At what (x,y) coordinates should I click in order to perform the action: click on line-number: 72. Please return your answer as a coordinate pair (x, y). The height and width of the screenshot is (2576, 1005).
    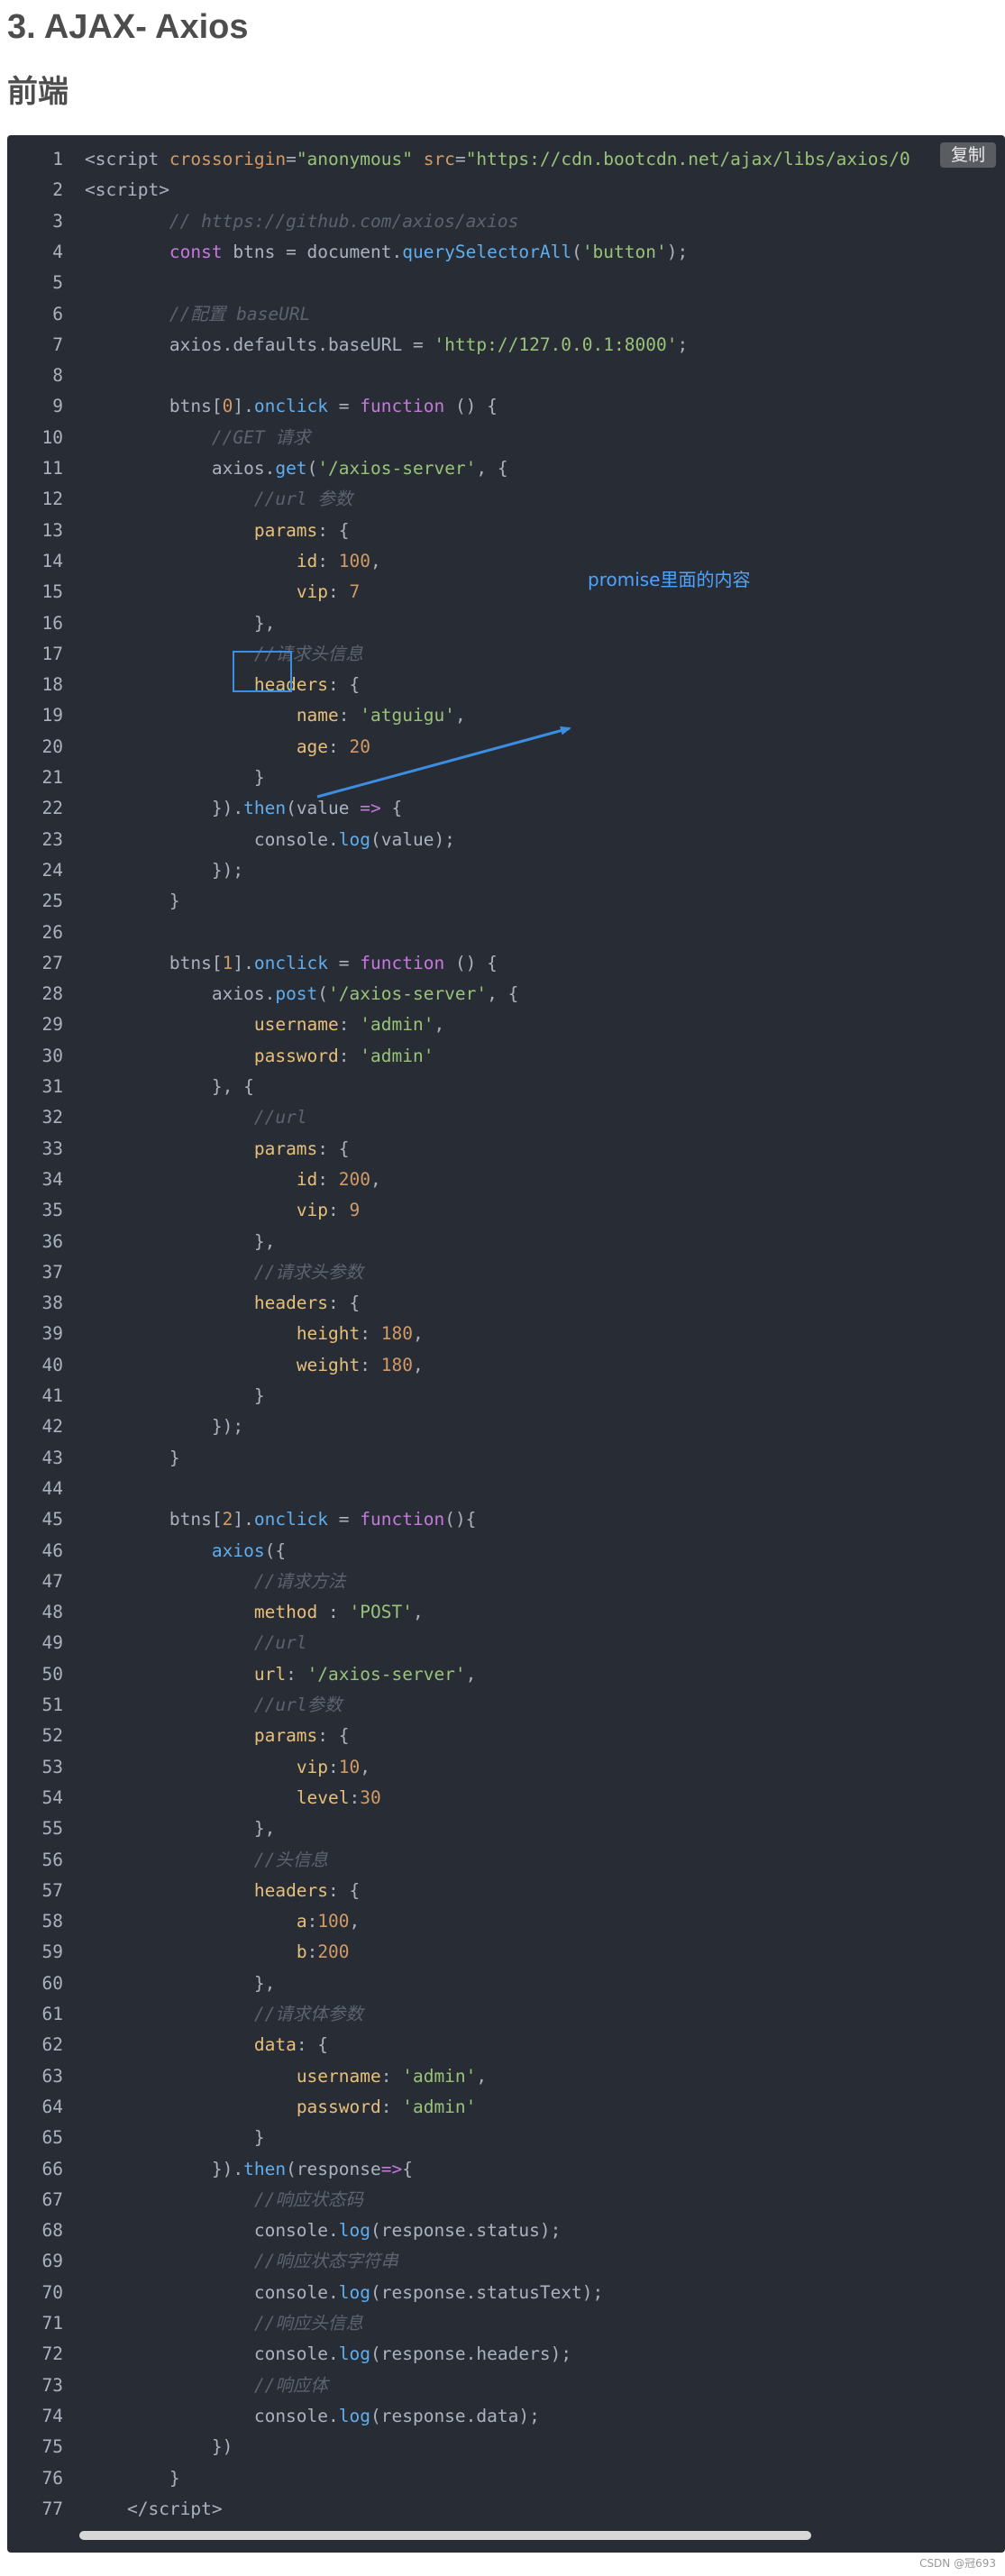
    Looking at the image, I should click on (52, 2354).